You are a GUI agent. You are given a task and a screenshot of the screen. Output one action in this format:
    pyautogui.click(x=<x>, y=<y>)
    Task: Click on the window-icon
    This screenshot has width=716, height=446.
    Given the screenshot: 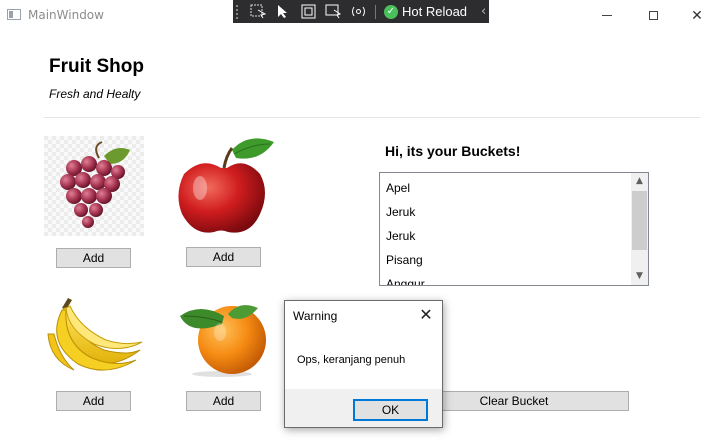 What is the action you would take?
    pyautogui.click(x=14, y=14)
    